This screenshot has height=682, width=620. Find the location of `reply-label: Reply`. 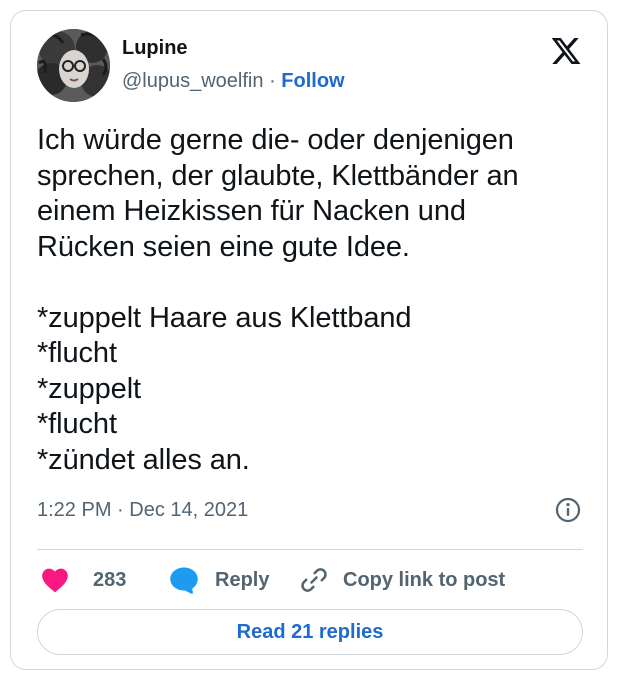

reply-label: Reply is located at coordinates (242, 580).